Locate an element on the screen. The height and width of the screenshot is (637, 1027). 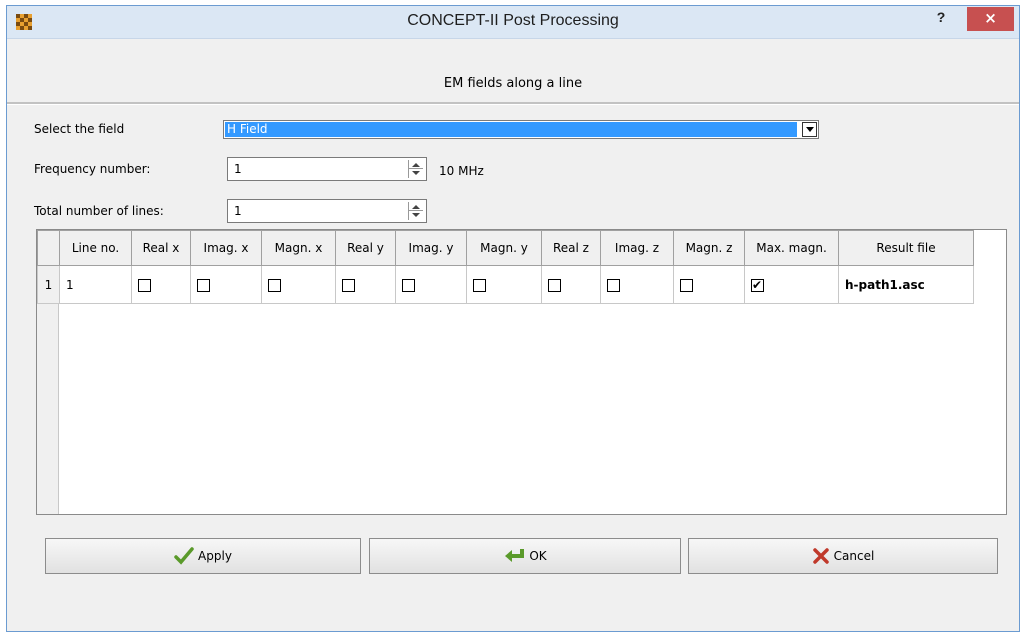
col-header: Imag. y is located at coordinates (431, 248).